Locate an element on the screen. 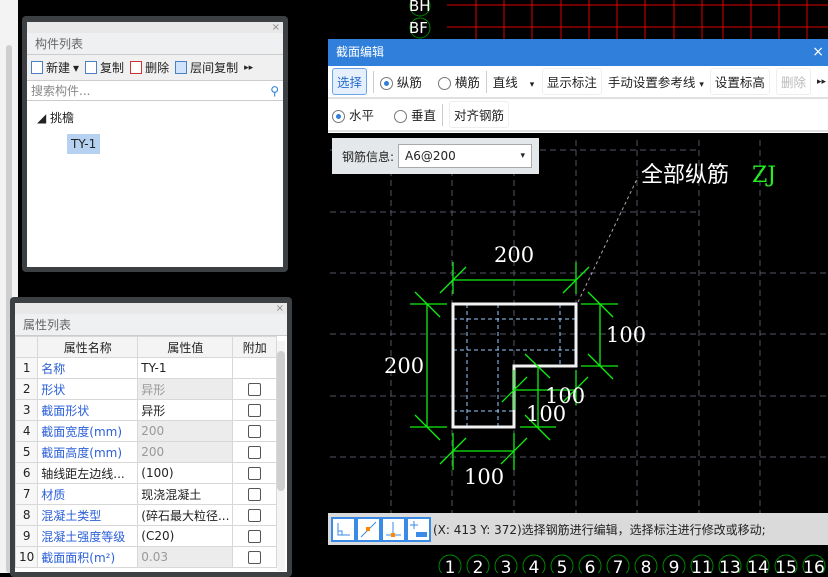 This screenshot has width=828, height=577. dim-inner-v: 100 is located at coordinates (546, 414).